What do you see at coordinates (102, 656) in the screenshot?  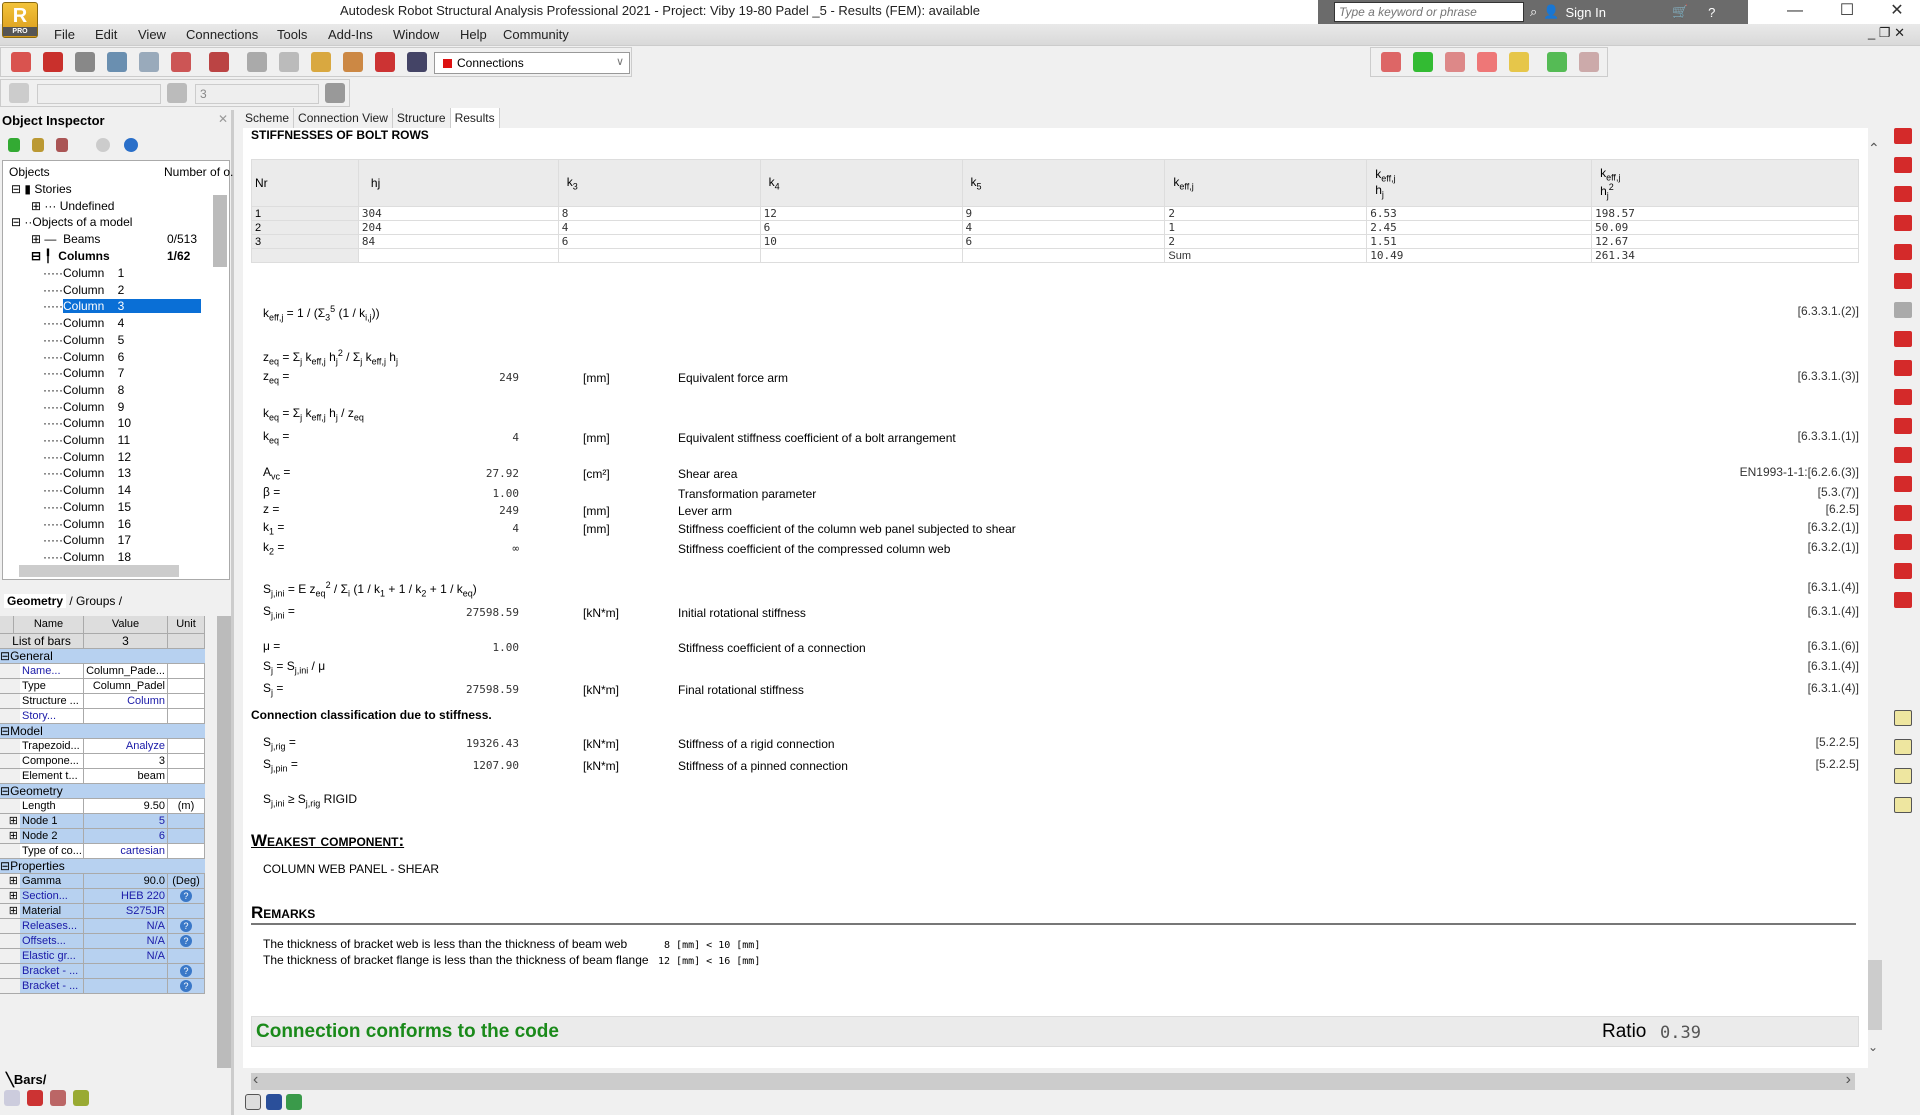 I see `props-section: ⊟ General` at bounding box center [102, 656].